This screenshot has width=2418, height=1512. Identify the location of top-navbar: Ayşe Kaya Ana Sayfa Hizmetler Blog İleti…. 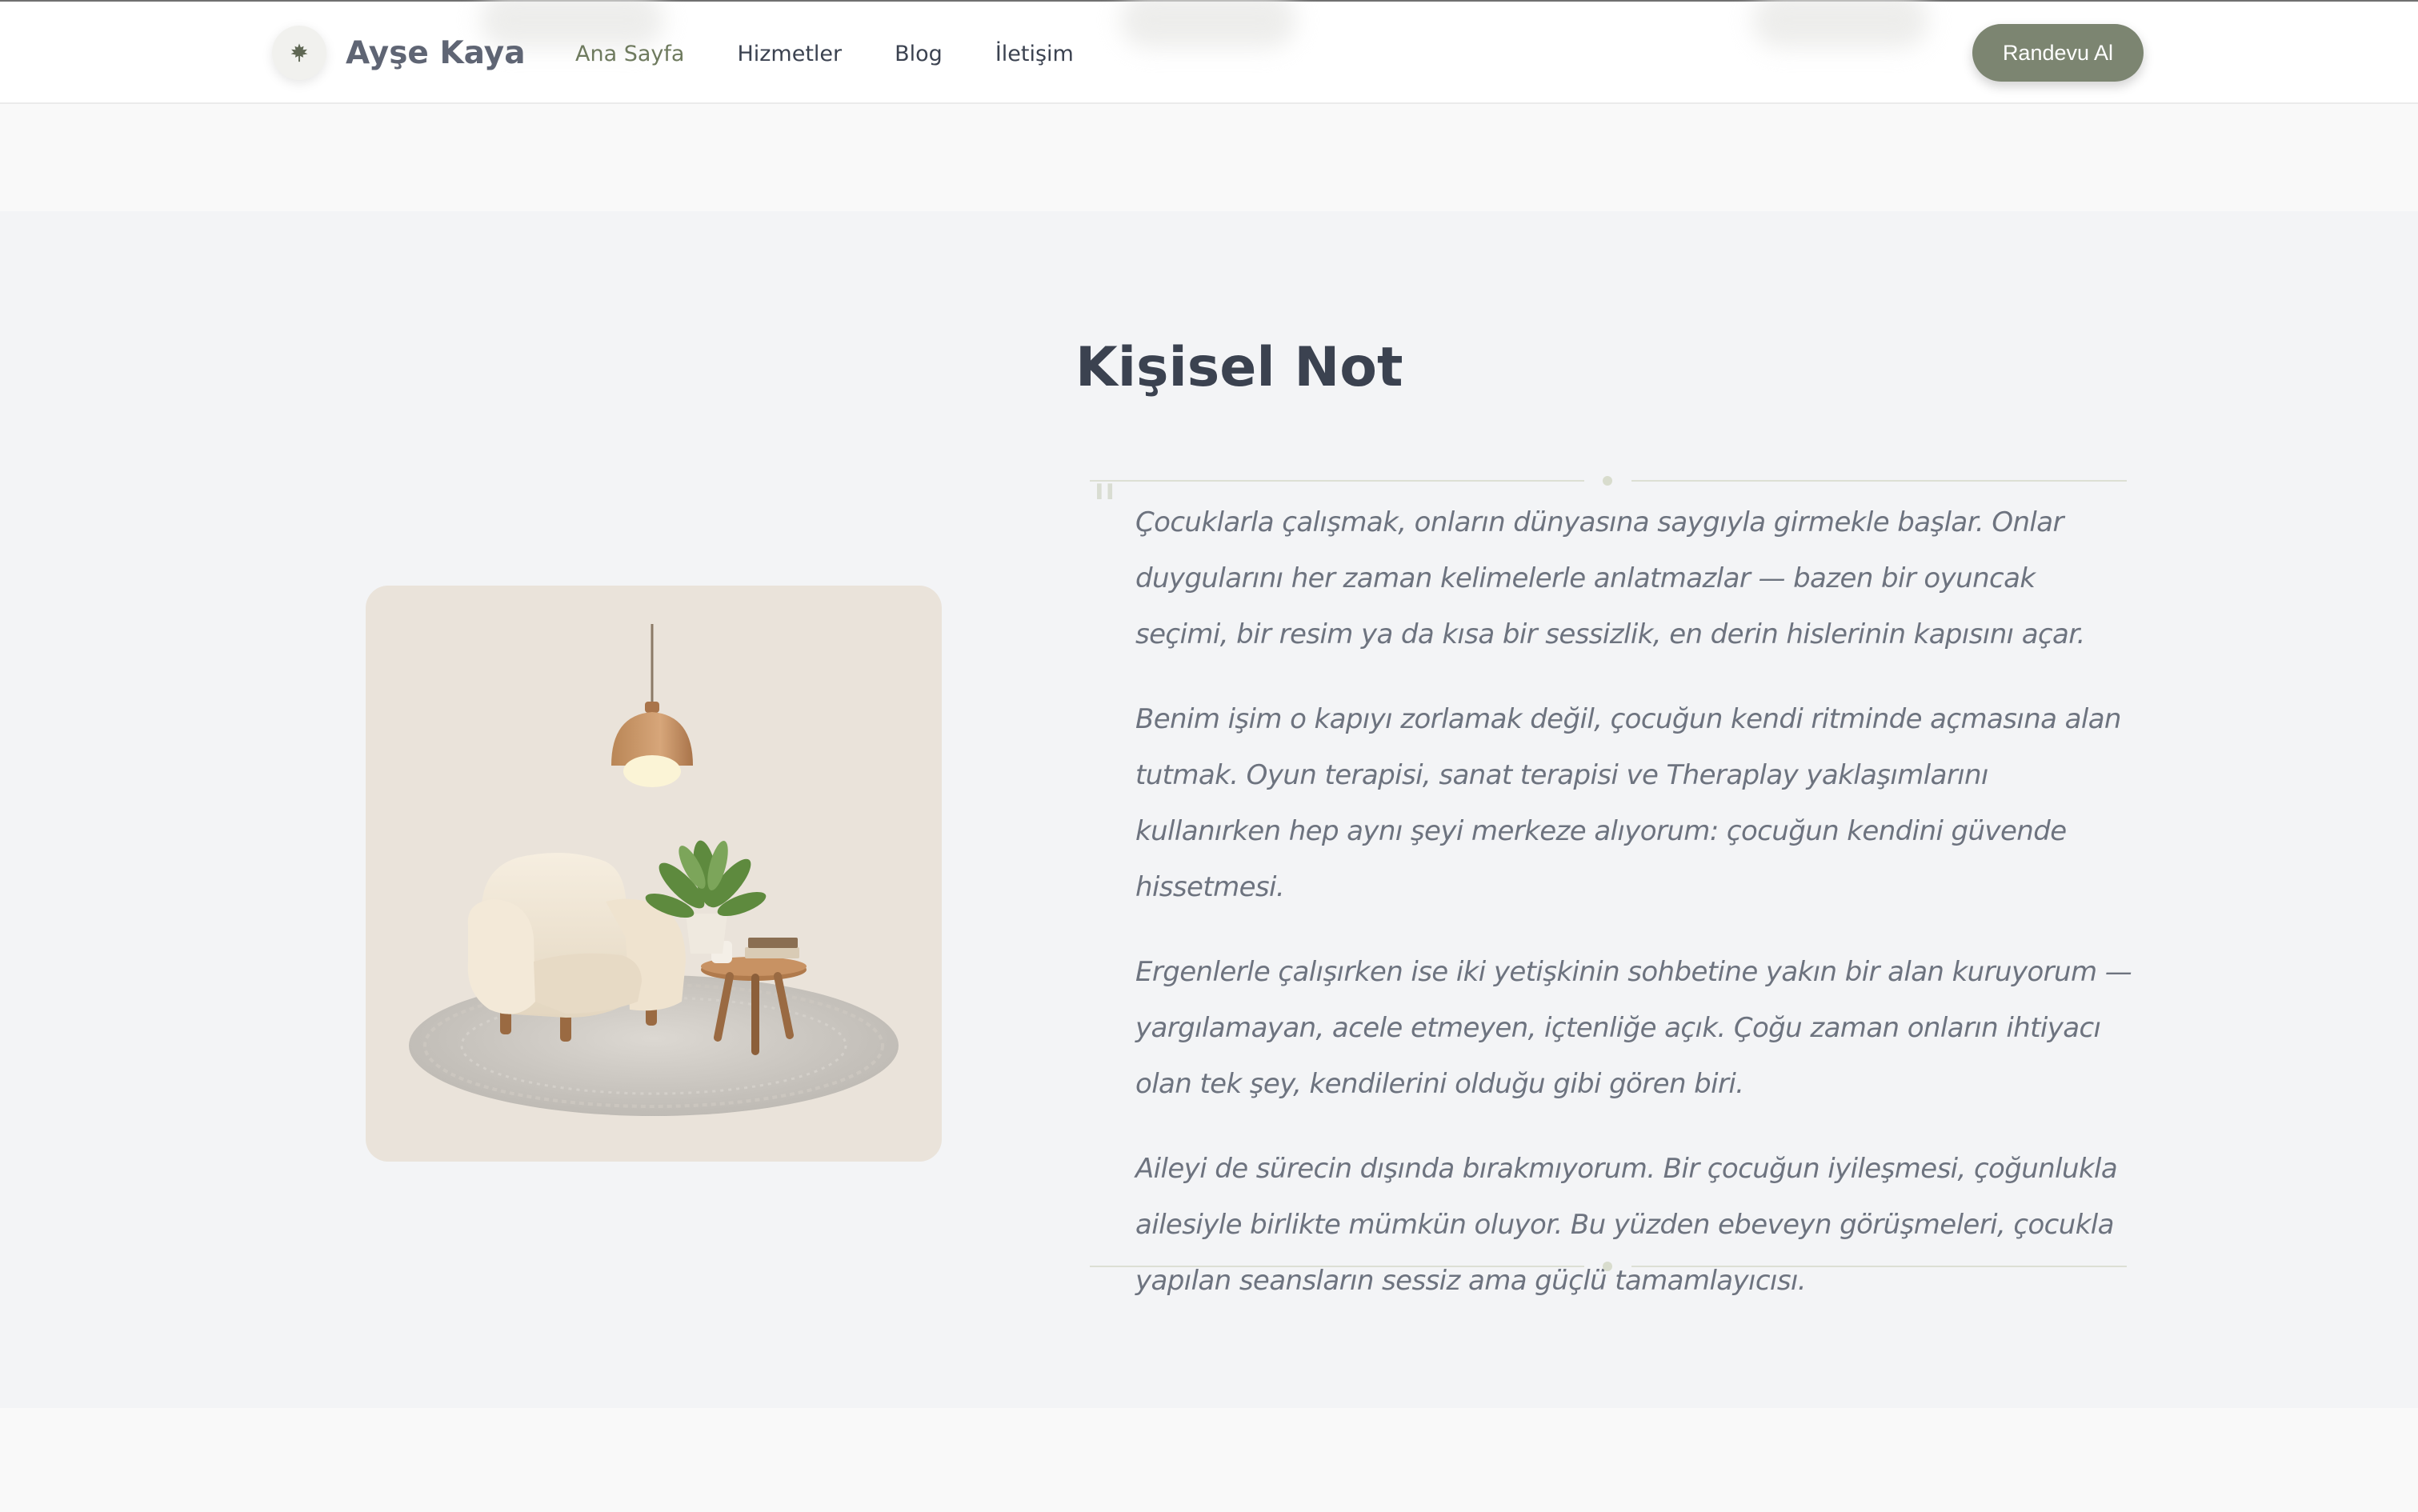
(1209, 52).